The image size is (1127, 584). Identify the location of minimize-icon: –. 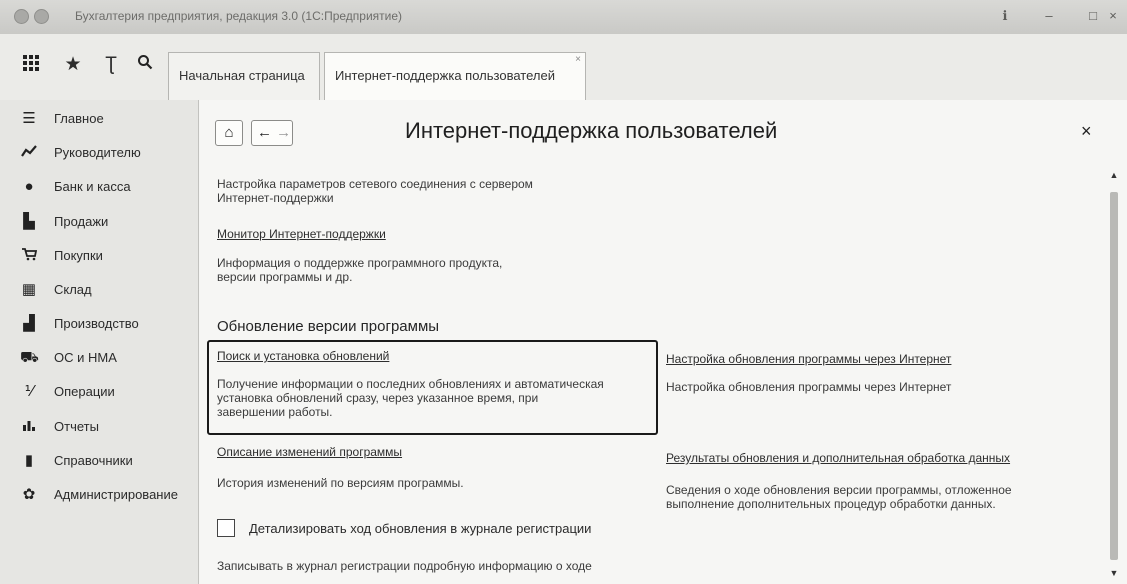
(1049, 15).